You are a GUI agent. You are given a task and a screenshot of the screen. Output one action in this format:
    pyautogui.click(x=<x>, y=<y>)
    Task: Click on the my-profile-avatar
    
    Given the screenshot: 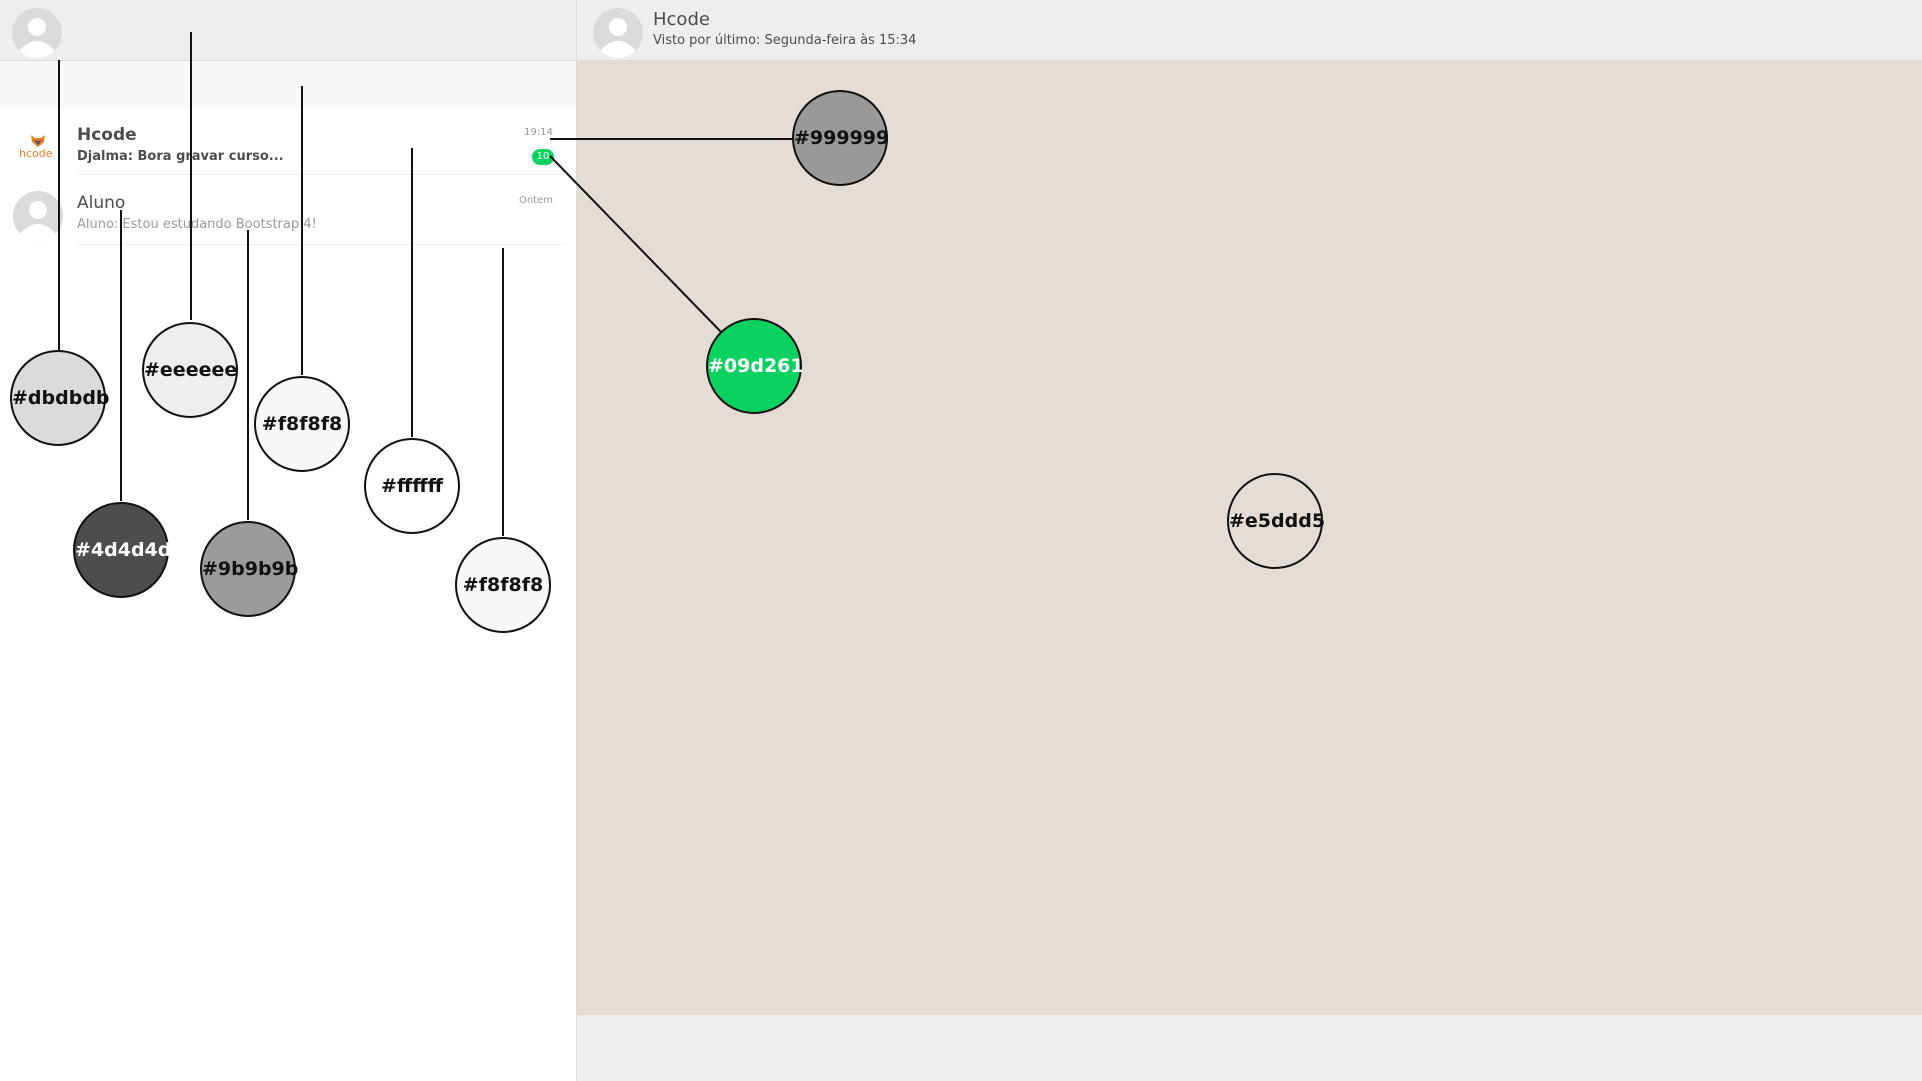 What is the action you would take?
    pyautogui.click(x=37, y=33)
    